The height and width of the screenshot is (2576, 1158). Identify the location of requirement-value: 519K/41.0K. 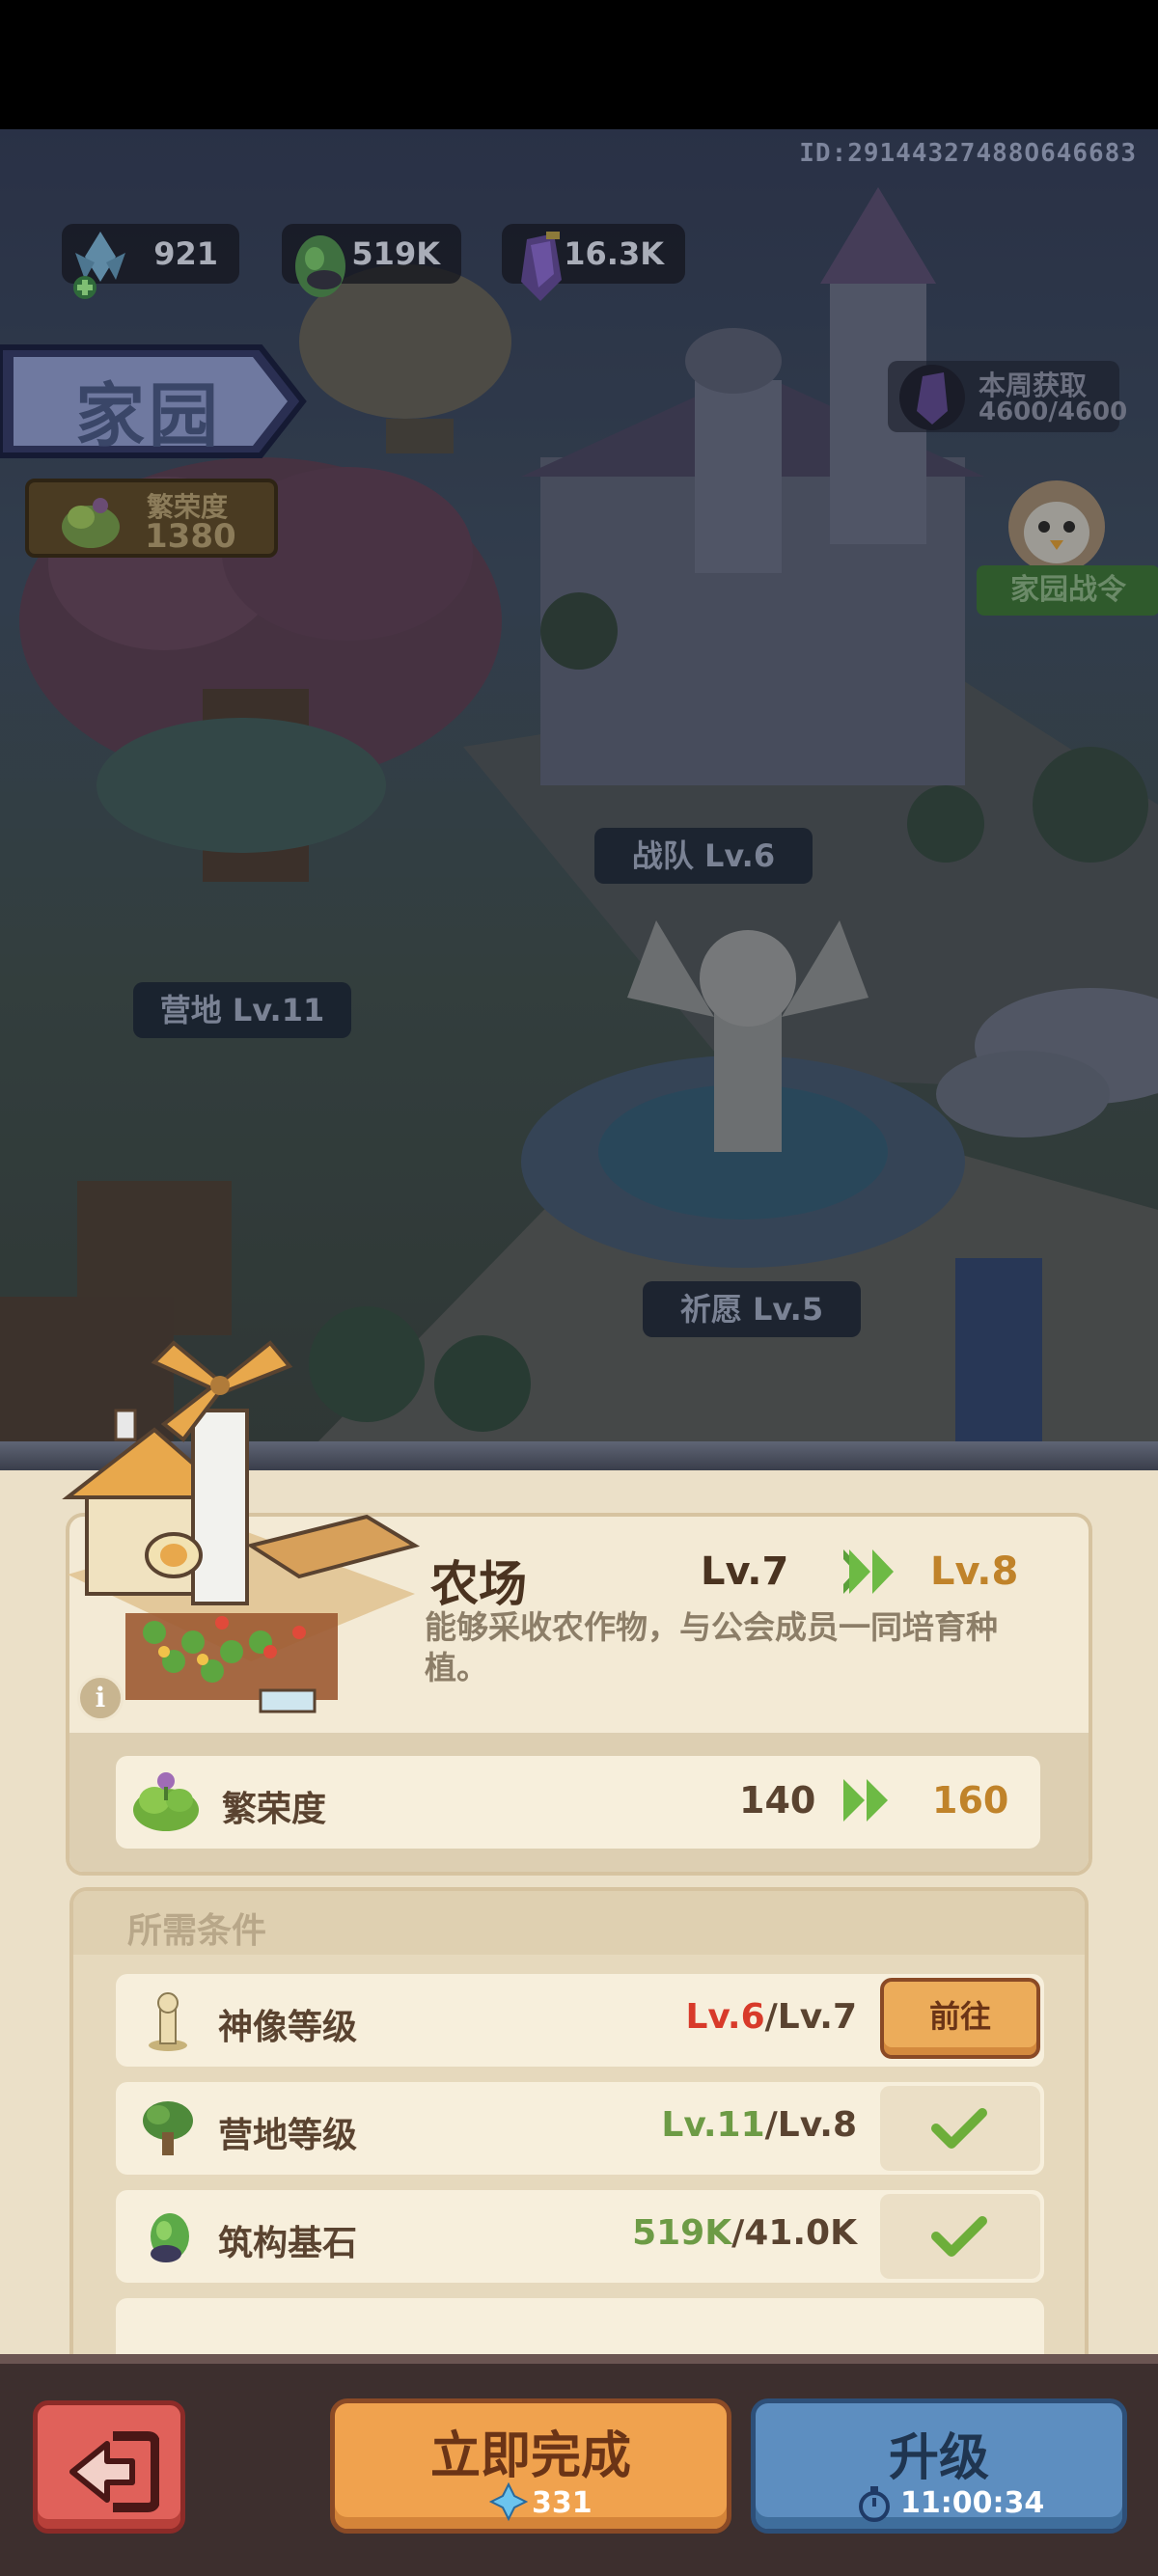
(744, 2233).